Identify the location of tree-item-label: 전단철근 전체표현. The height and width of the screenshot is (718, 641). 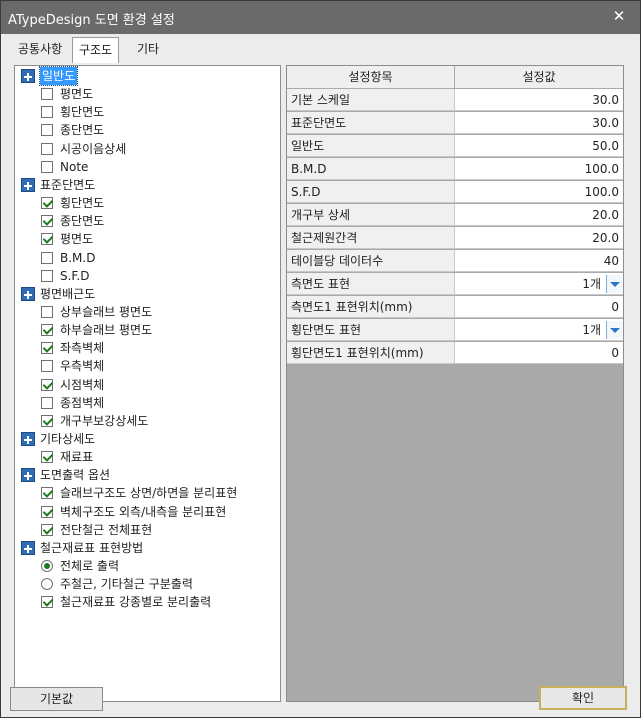
(106, 529).